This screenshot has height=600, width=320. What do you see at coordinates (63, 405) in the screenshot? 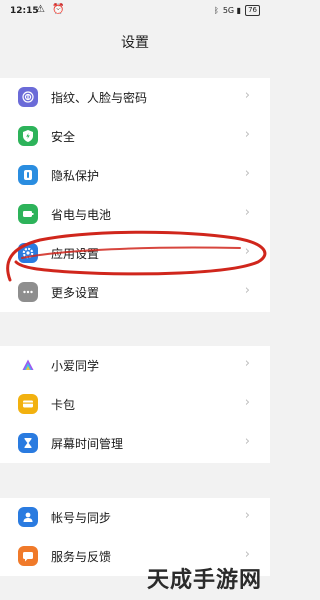
I see `settings-item-label: 卡包` at bounding box center [63, 405].